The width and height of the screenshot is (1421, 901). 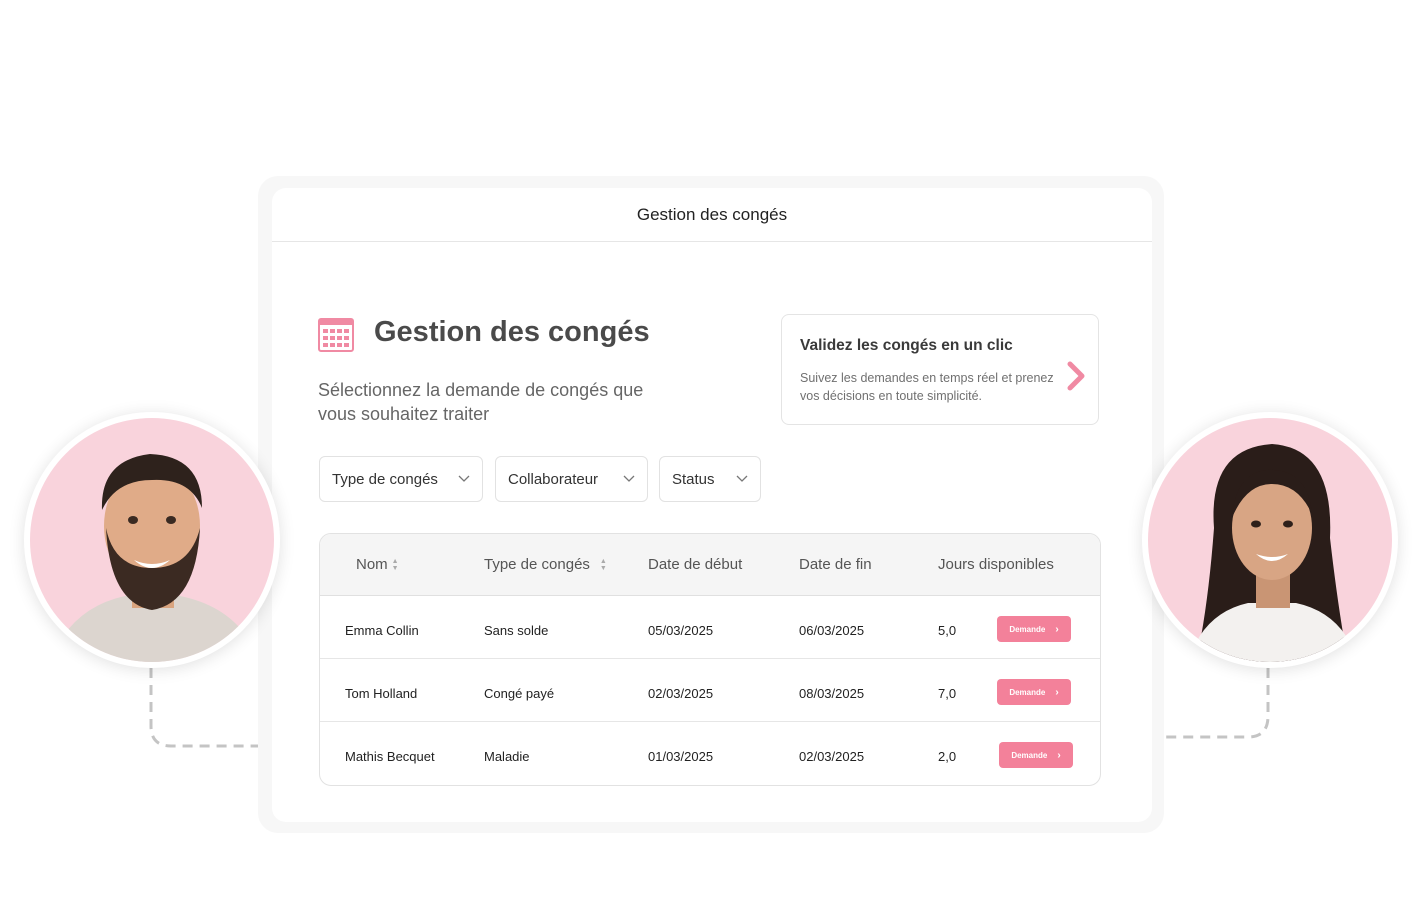 I want to click on column-header-type: Type de congés ▲ ▼, so click(x=545, y=564).